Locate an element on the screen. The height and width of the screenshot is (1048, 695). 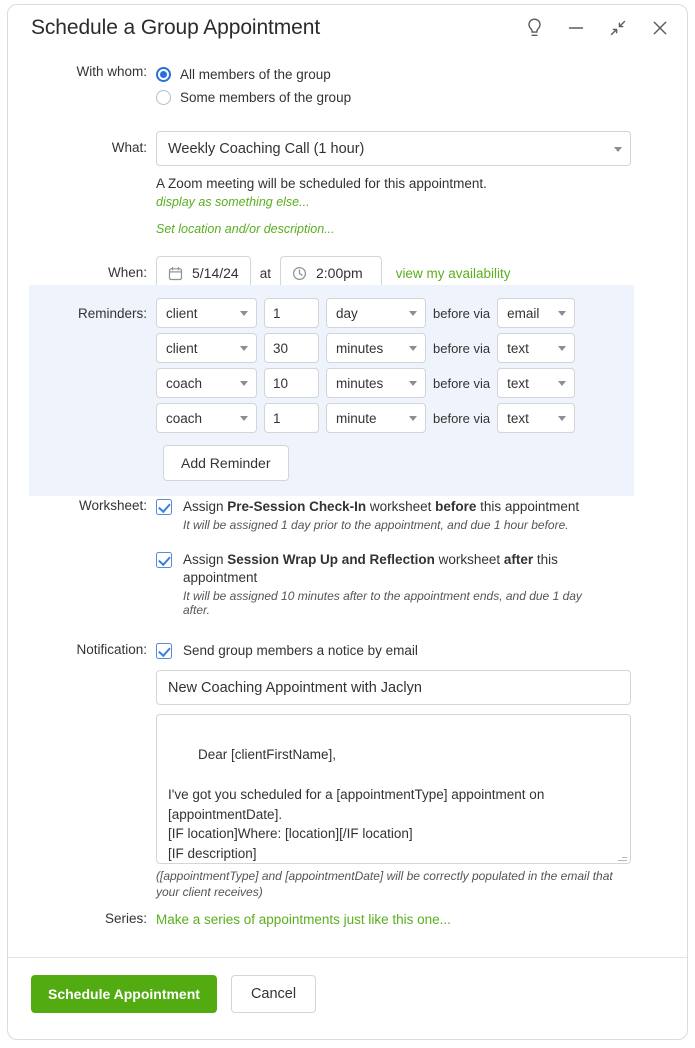
worksheet-post-text: this appointment is located at coordinates (528, 506).